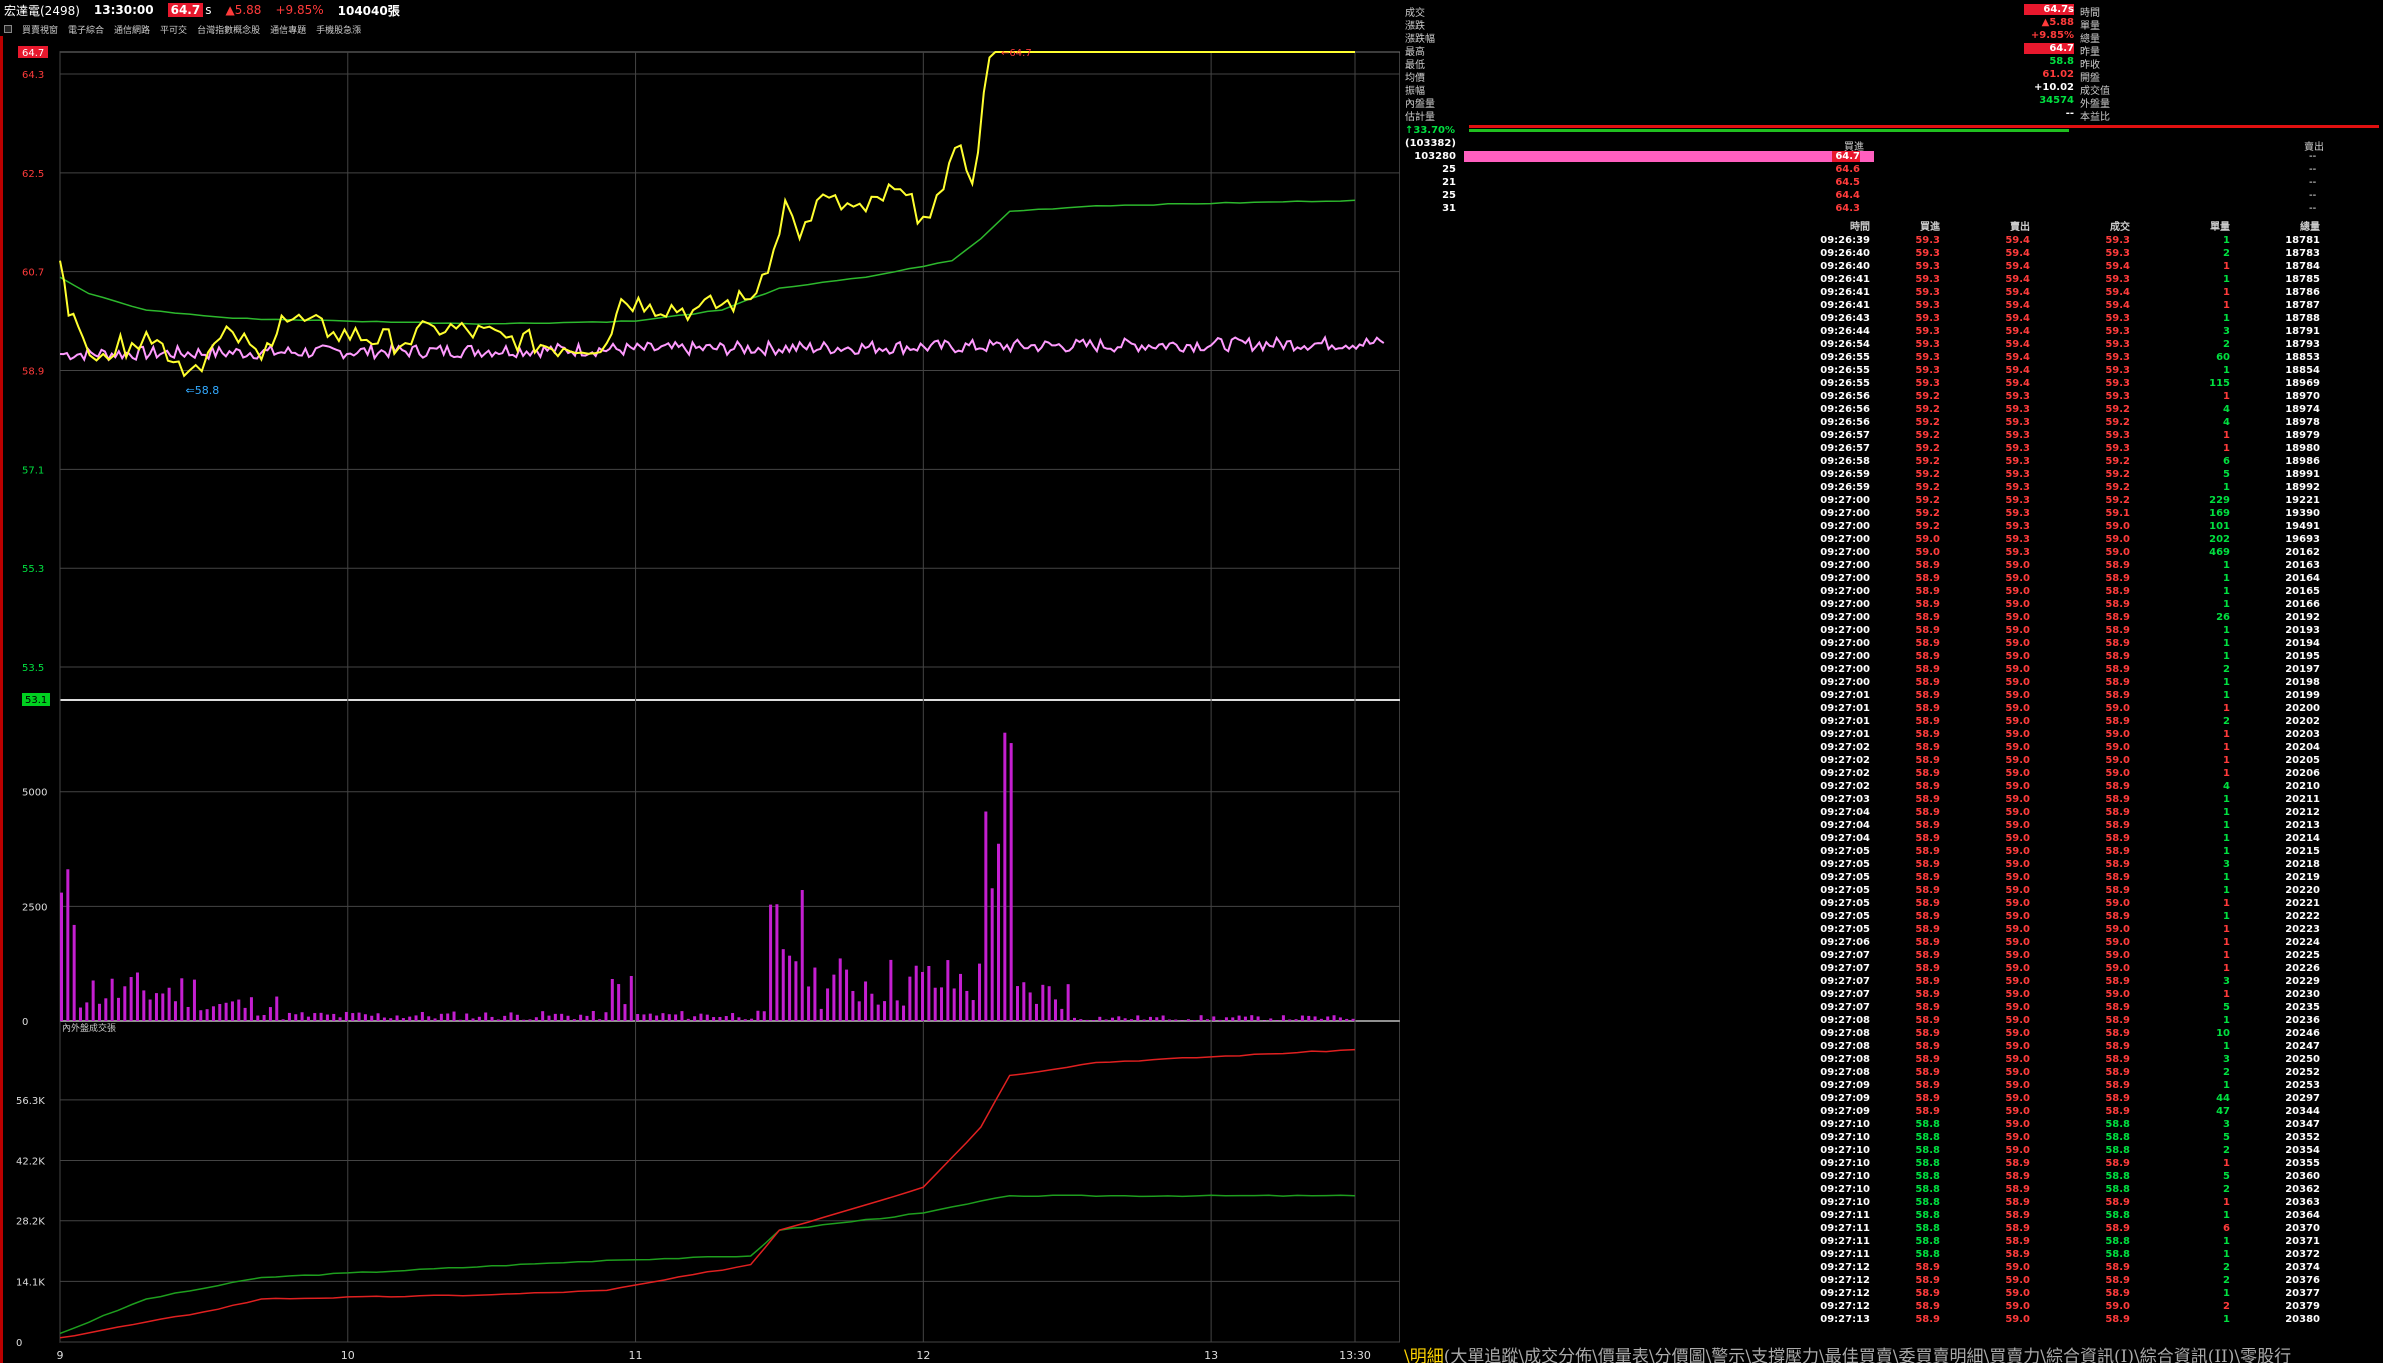 This screenshot has width=2383, height=1363. I want to click on tick-row: 09:26:59 59.2 59.3 59.2 1 18992, so click(2060, 487).